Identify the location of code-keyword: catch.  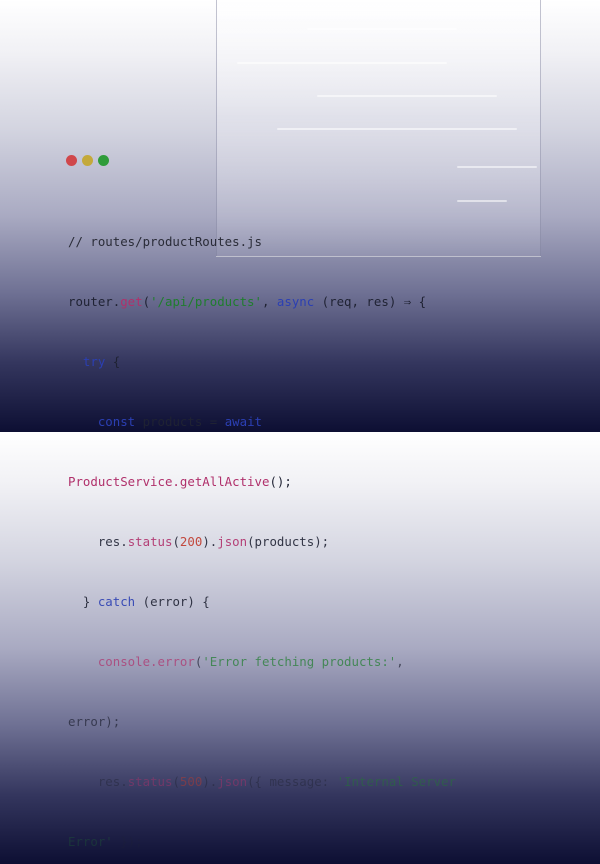
(116, 601).